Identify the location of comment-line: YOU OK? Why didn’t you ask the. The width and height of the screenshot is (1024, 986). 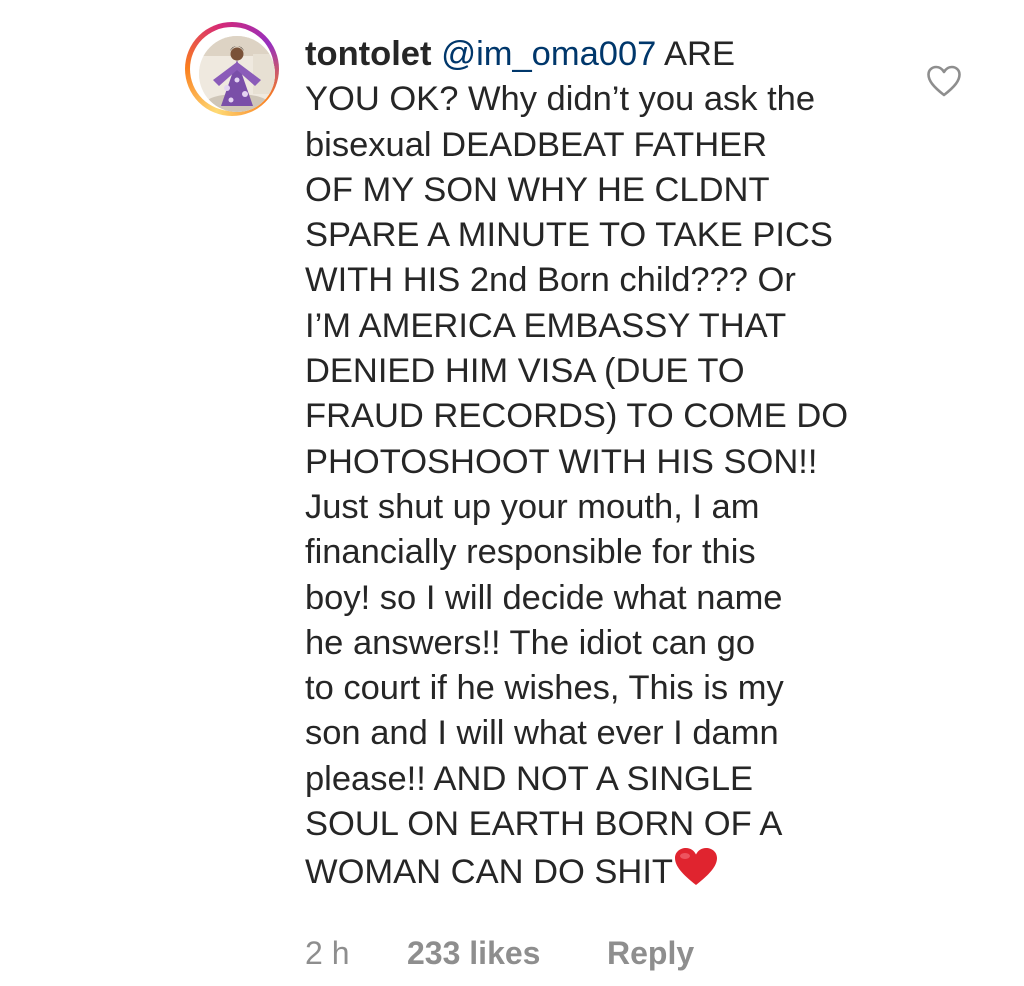
(560, 99).